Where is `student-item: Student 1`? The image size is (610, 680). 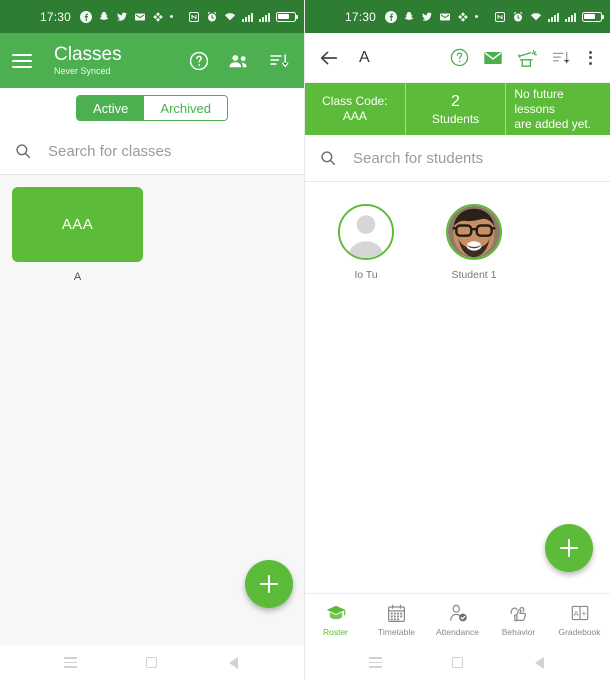 student-item: Student 1 is located at coordinates (474, 242).